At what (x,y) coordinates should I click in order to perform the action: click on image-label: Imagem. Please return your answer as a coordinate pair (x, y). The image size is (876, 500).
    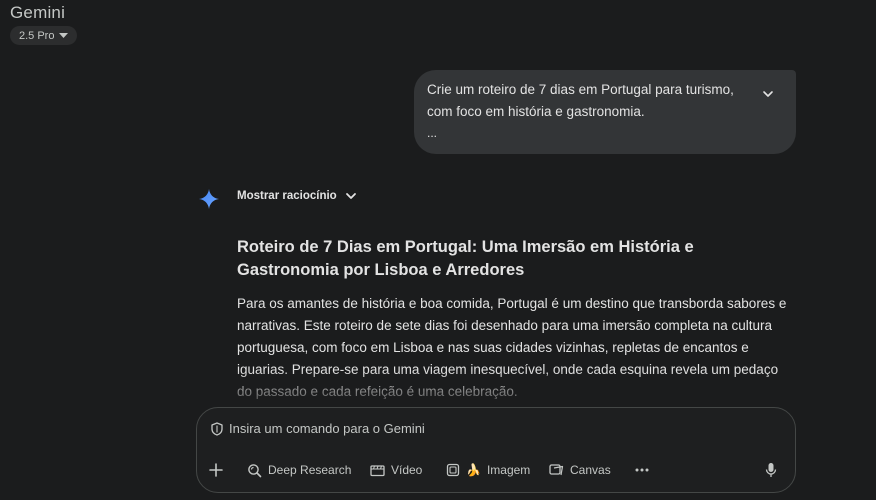
    Looking at the image, I should click on (508, 470).